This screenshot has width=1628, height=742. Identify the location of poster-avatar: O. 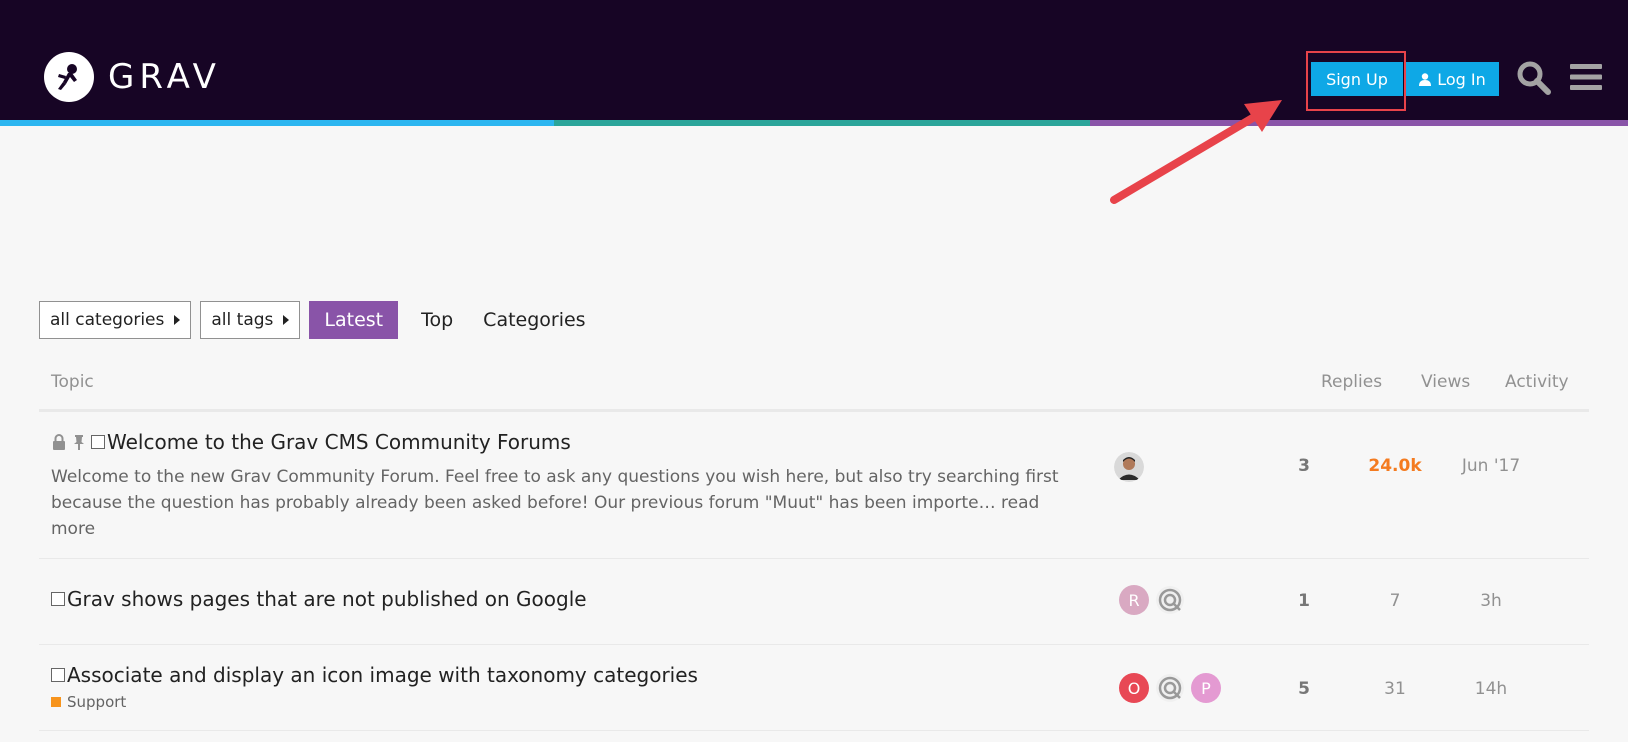
(1134, 688).